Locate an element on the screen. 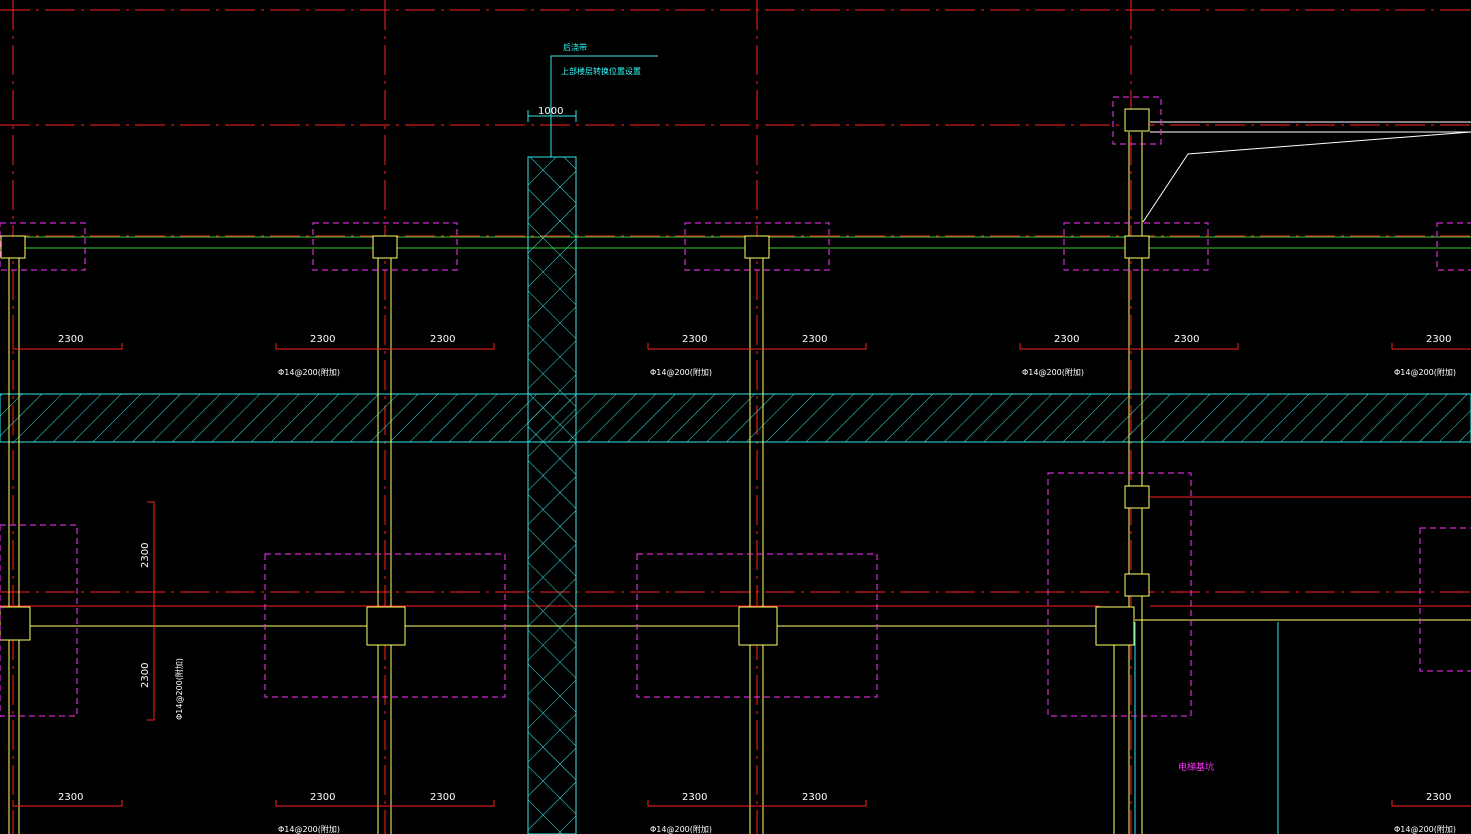  annotation-line2: 上部楼层转换位置设置 is located at coordinates (601, 71).